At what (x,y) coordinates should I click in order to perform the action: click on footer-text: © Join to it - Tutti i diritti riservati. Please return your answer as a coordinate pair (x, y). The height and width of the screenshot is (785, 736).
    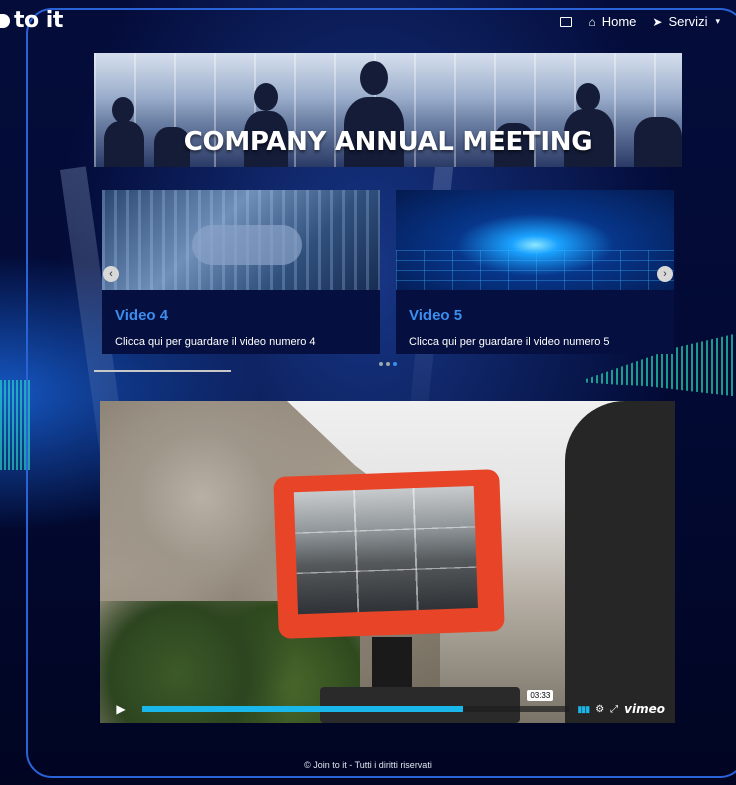
    Looking at the image, I should click on (368, 765).